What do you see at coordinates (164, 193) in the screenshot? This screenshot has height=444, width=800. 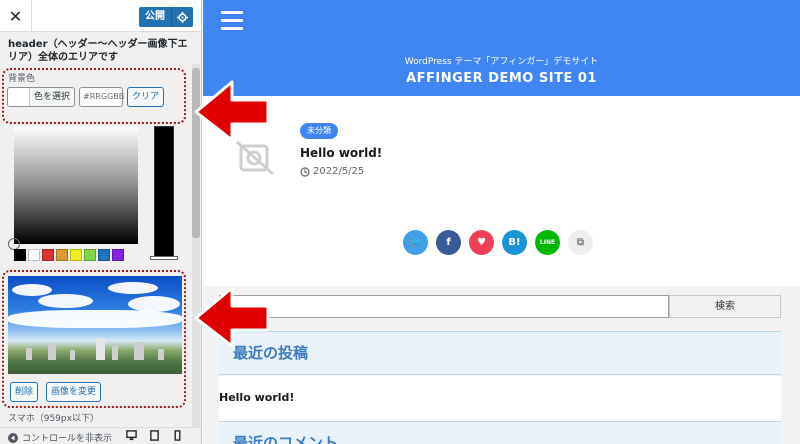 I see `color-picker-hue-strip` at bounding box center [164, 193].